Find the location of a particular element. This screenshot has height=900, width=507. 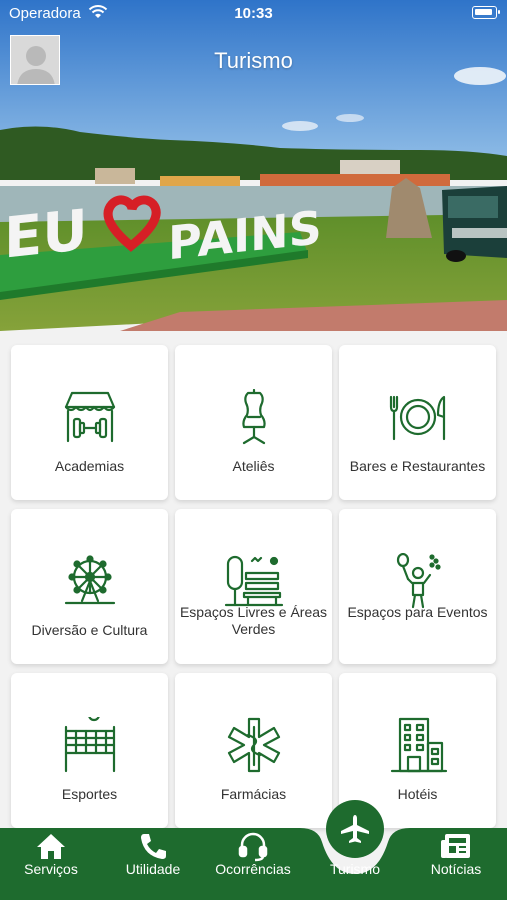

clock: 10:33 is located at coordinates (253, 13).